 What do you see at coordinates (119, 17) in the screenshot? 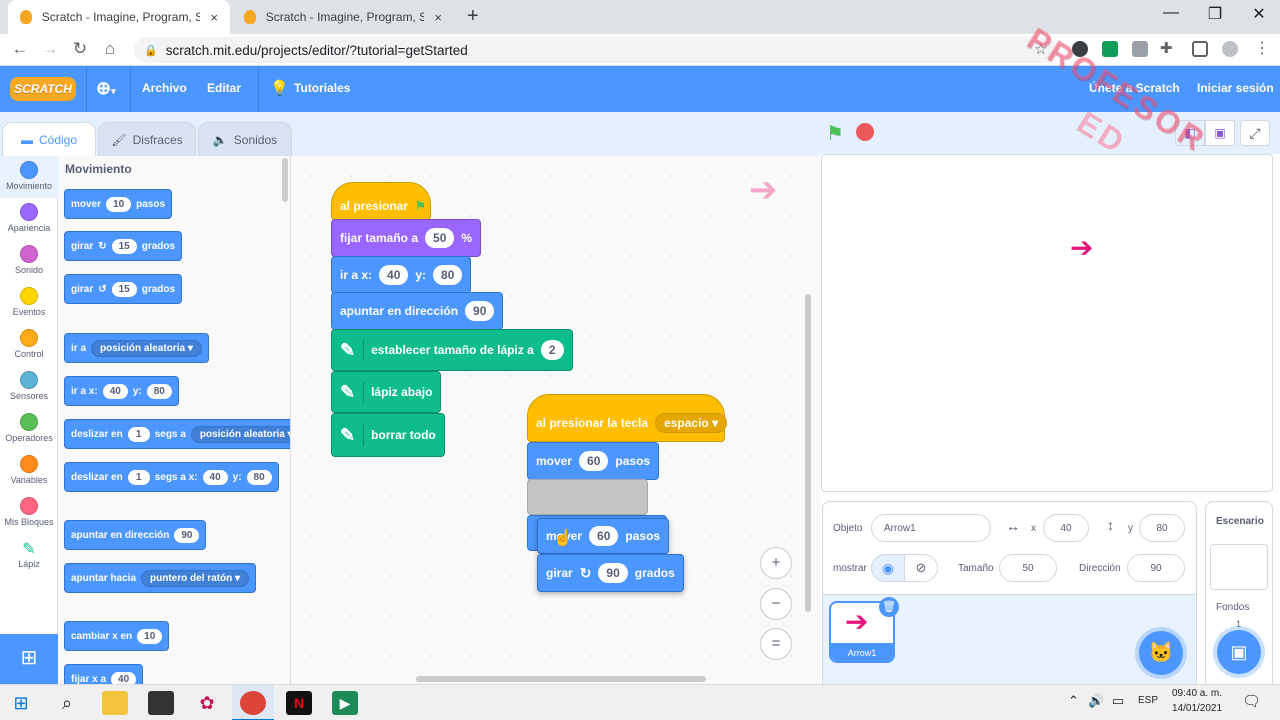
I see `browser-tab-1: Scratch - Imagine, Program, Shar ×` at bounding box center [119, 17].